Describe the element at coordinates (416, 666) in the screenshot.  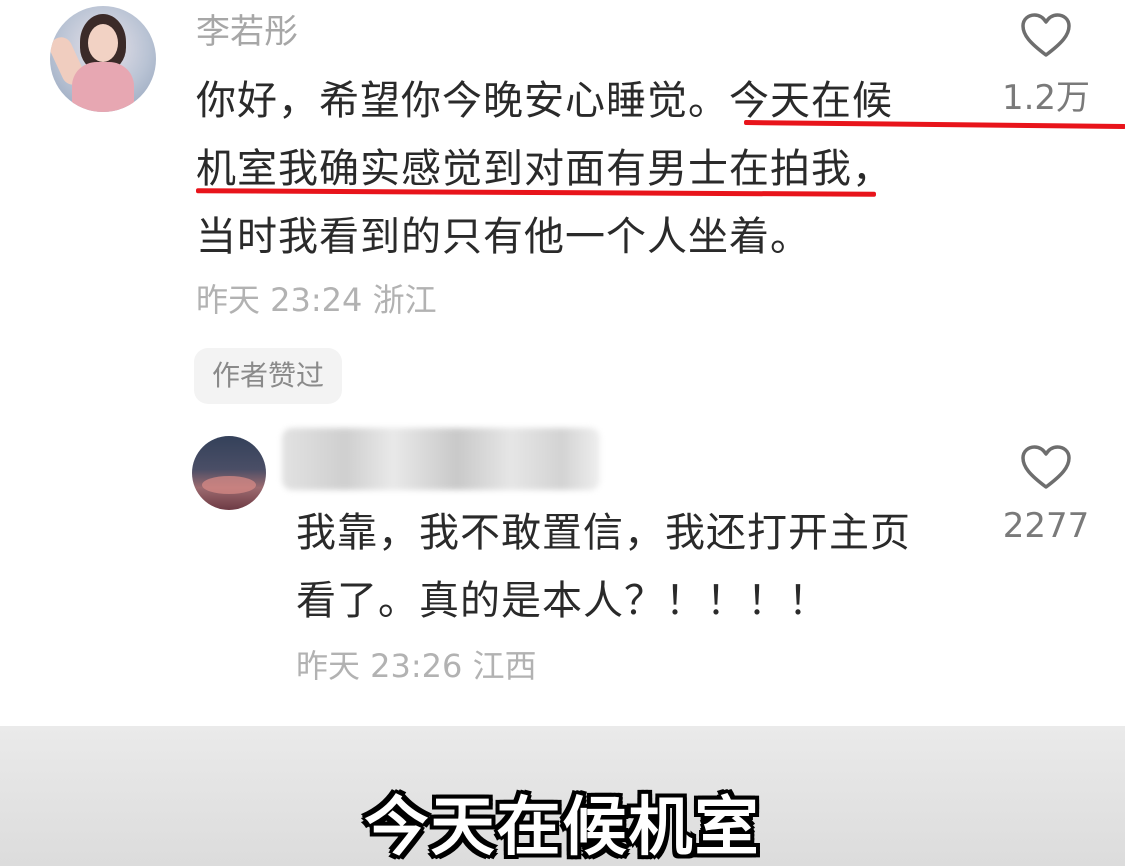
I see `reply-meta: 昨天 23:26 江西` at that location.